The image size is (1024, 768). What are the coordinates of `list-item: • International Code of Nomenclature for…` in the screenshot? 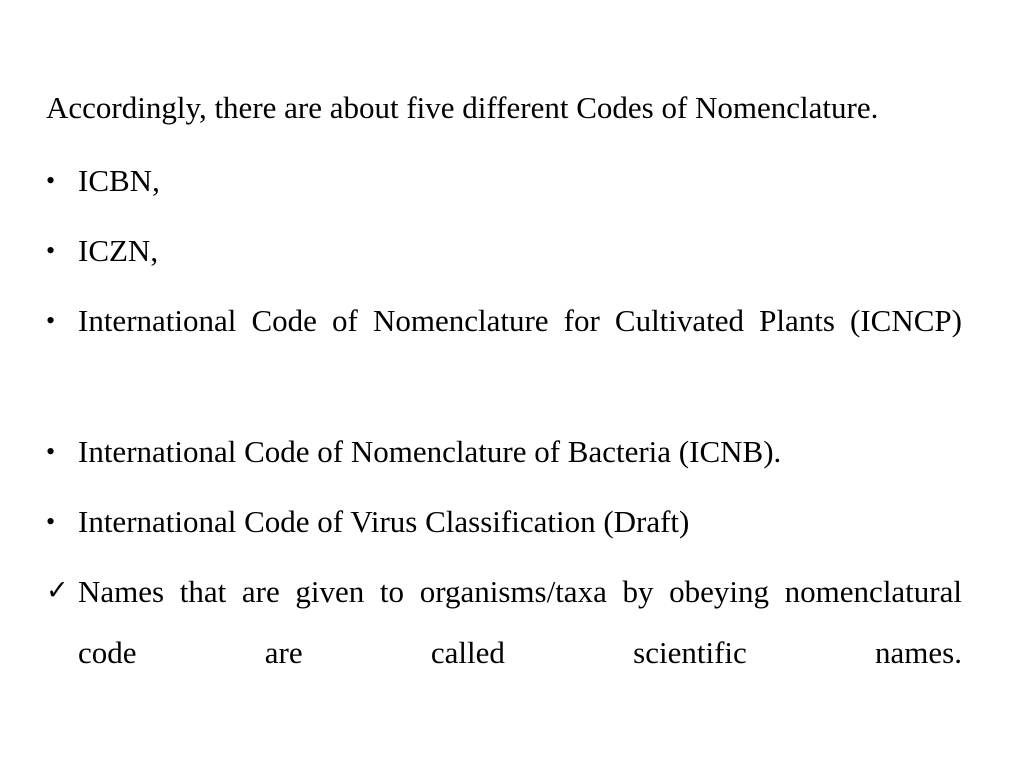 It's located at (504, 351).